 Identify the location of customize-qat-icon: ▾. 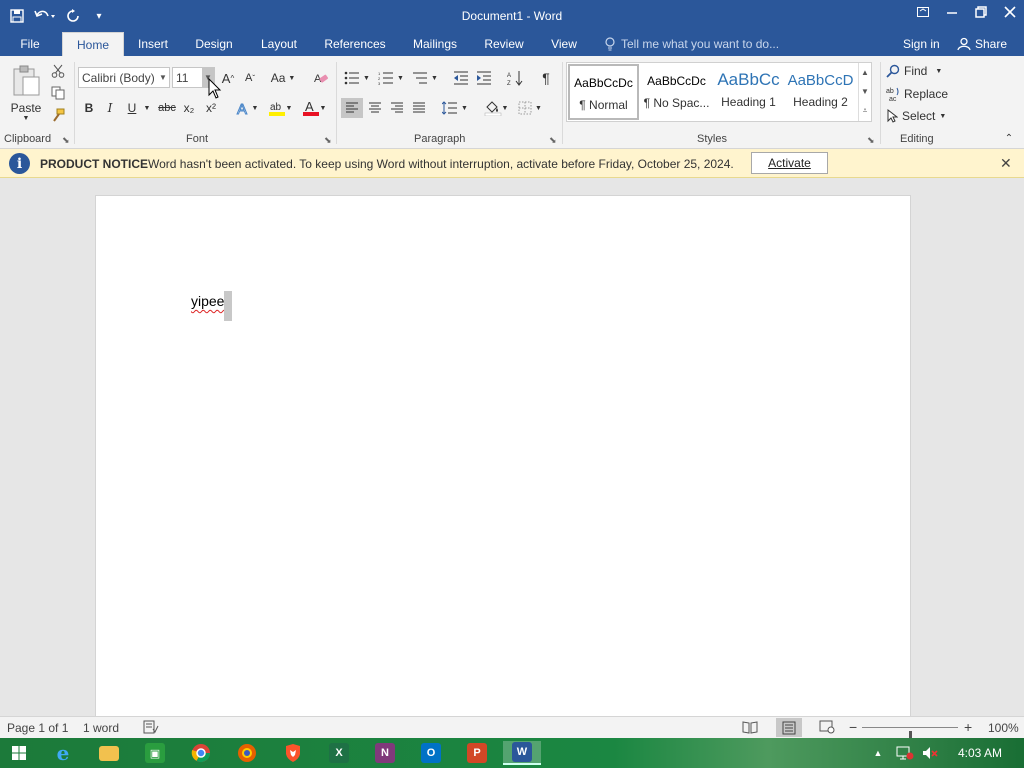
(99, 16).